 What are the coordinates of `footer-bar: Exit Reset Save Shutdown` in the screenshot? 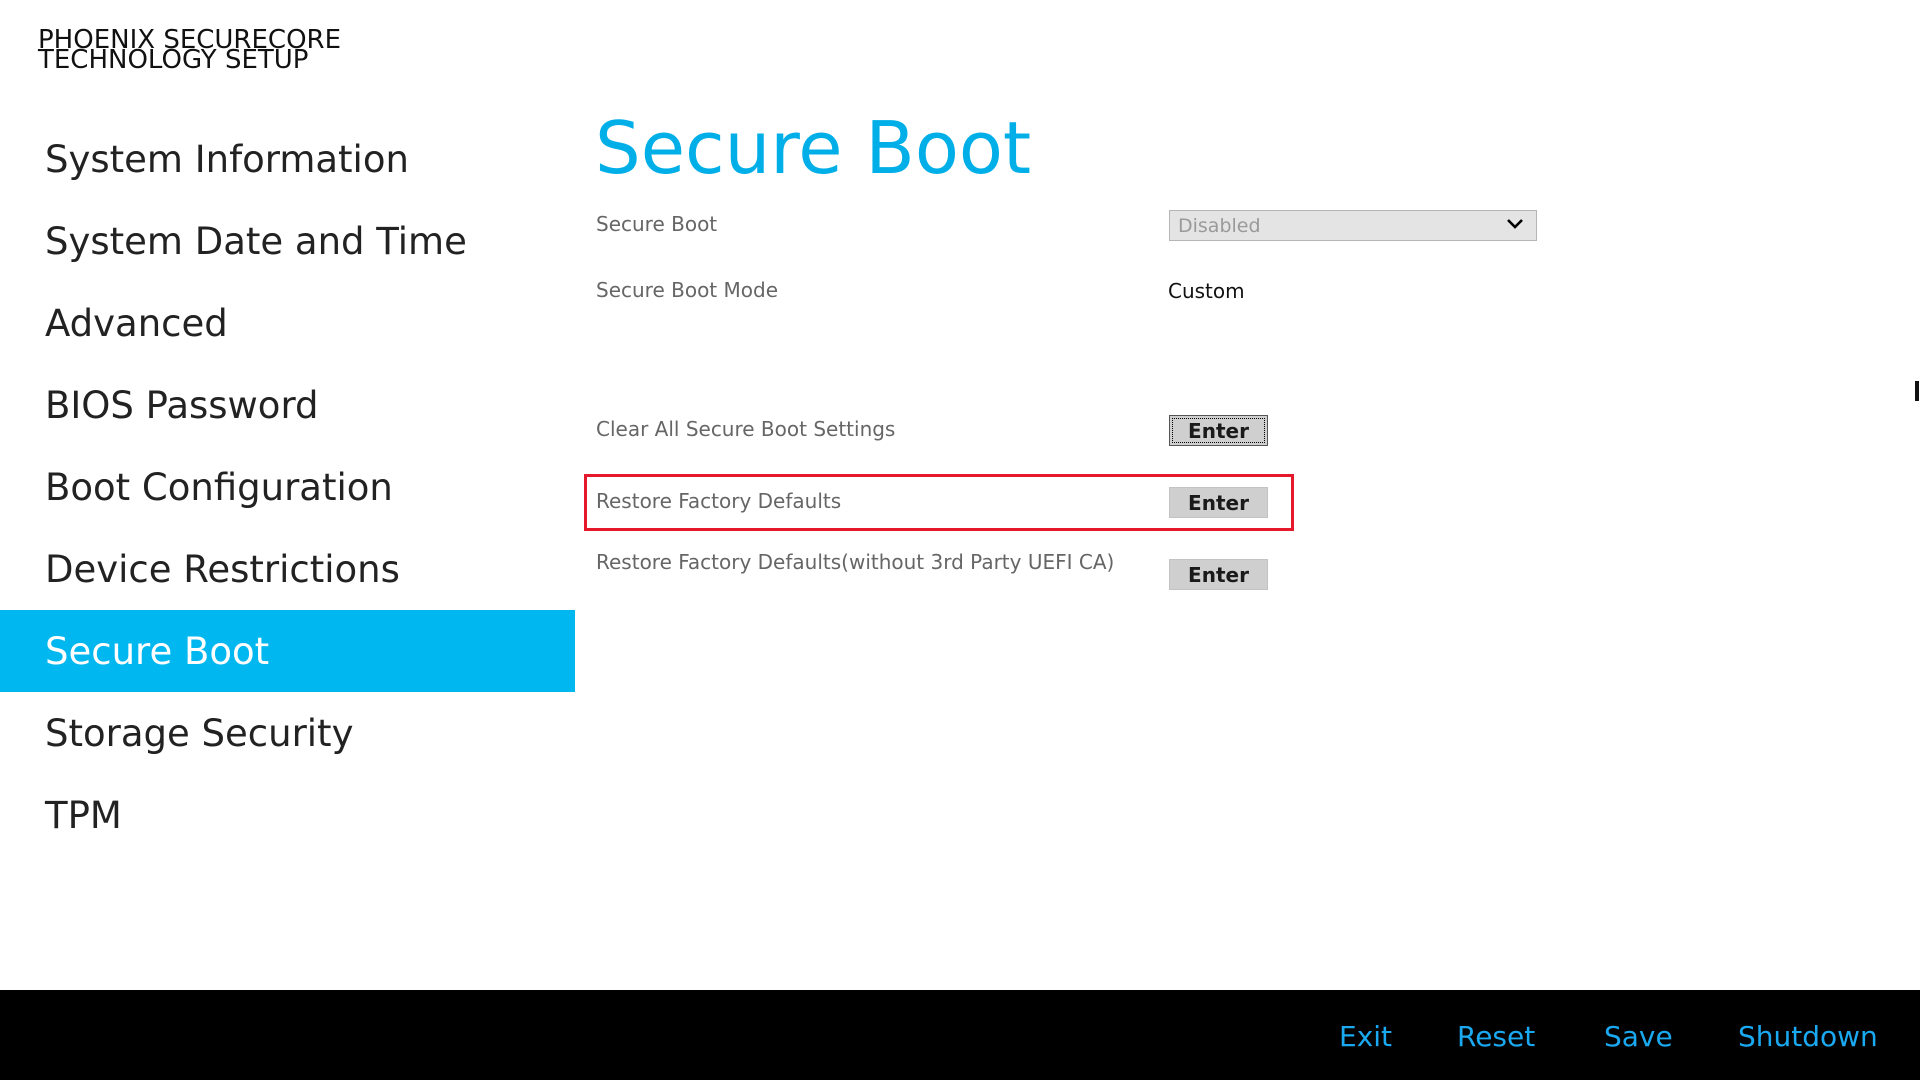 It's located at (960, 1035).